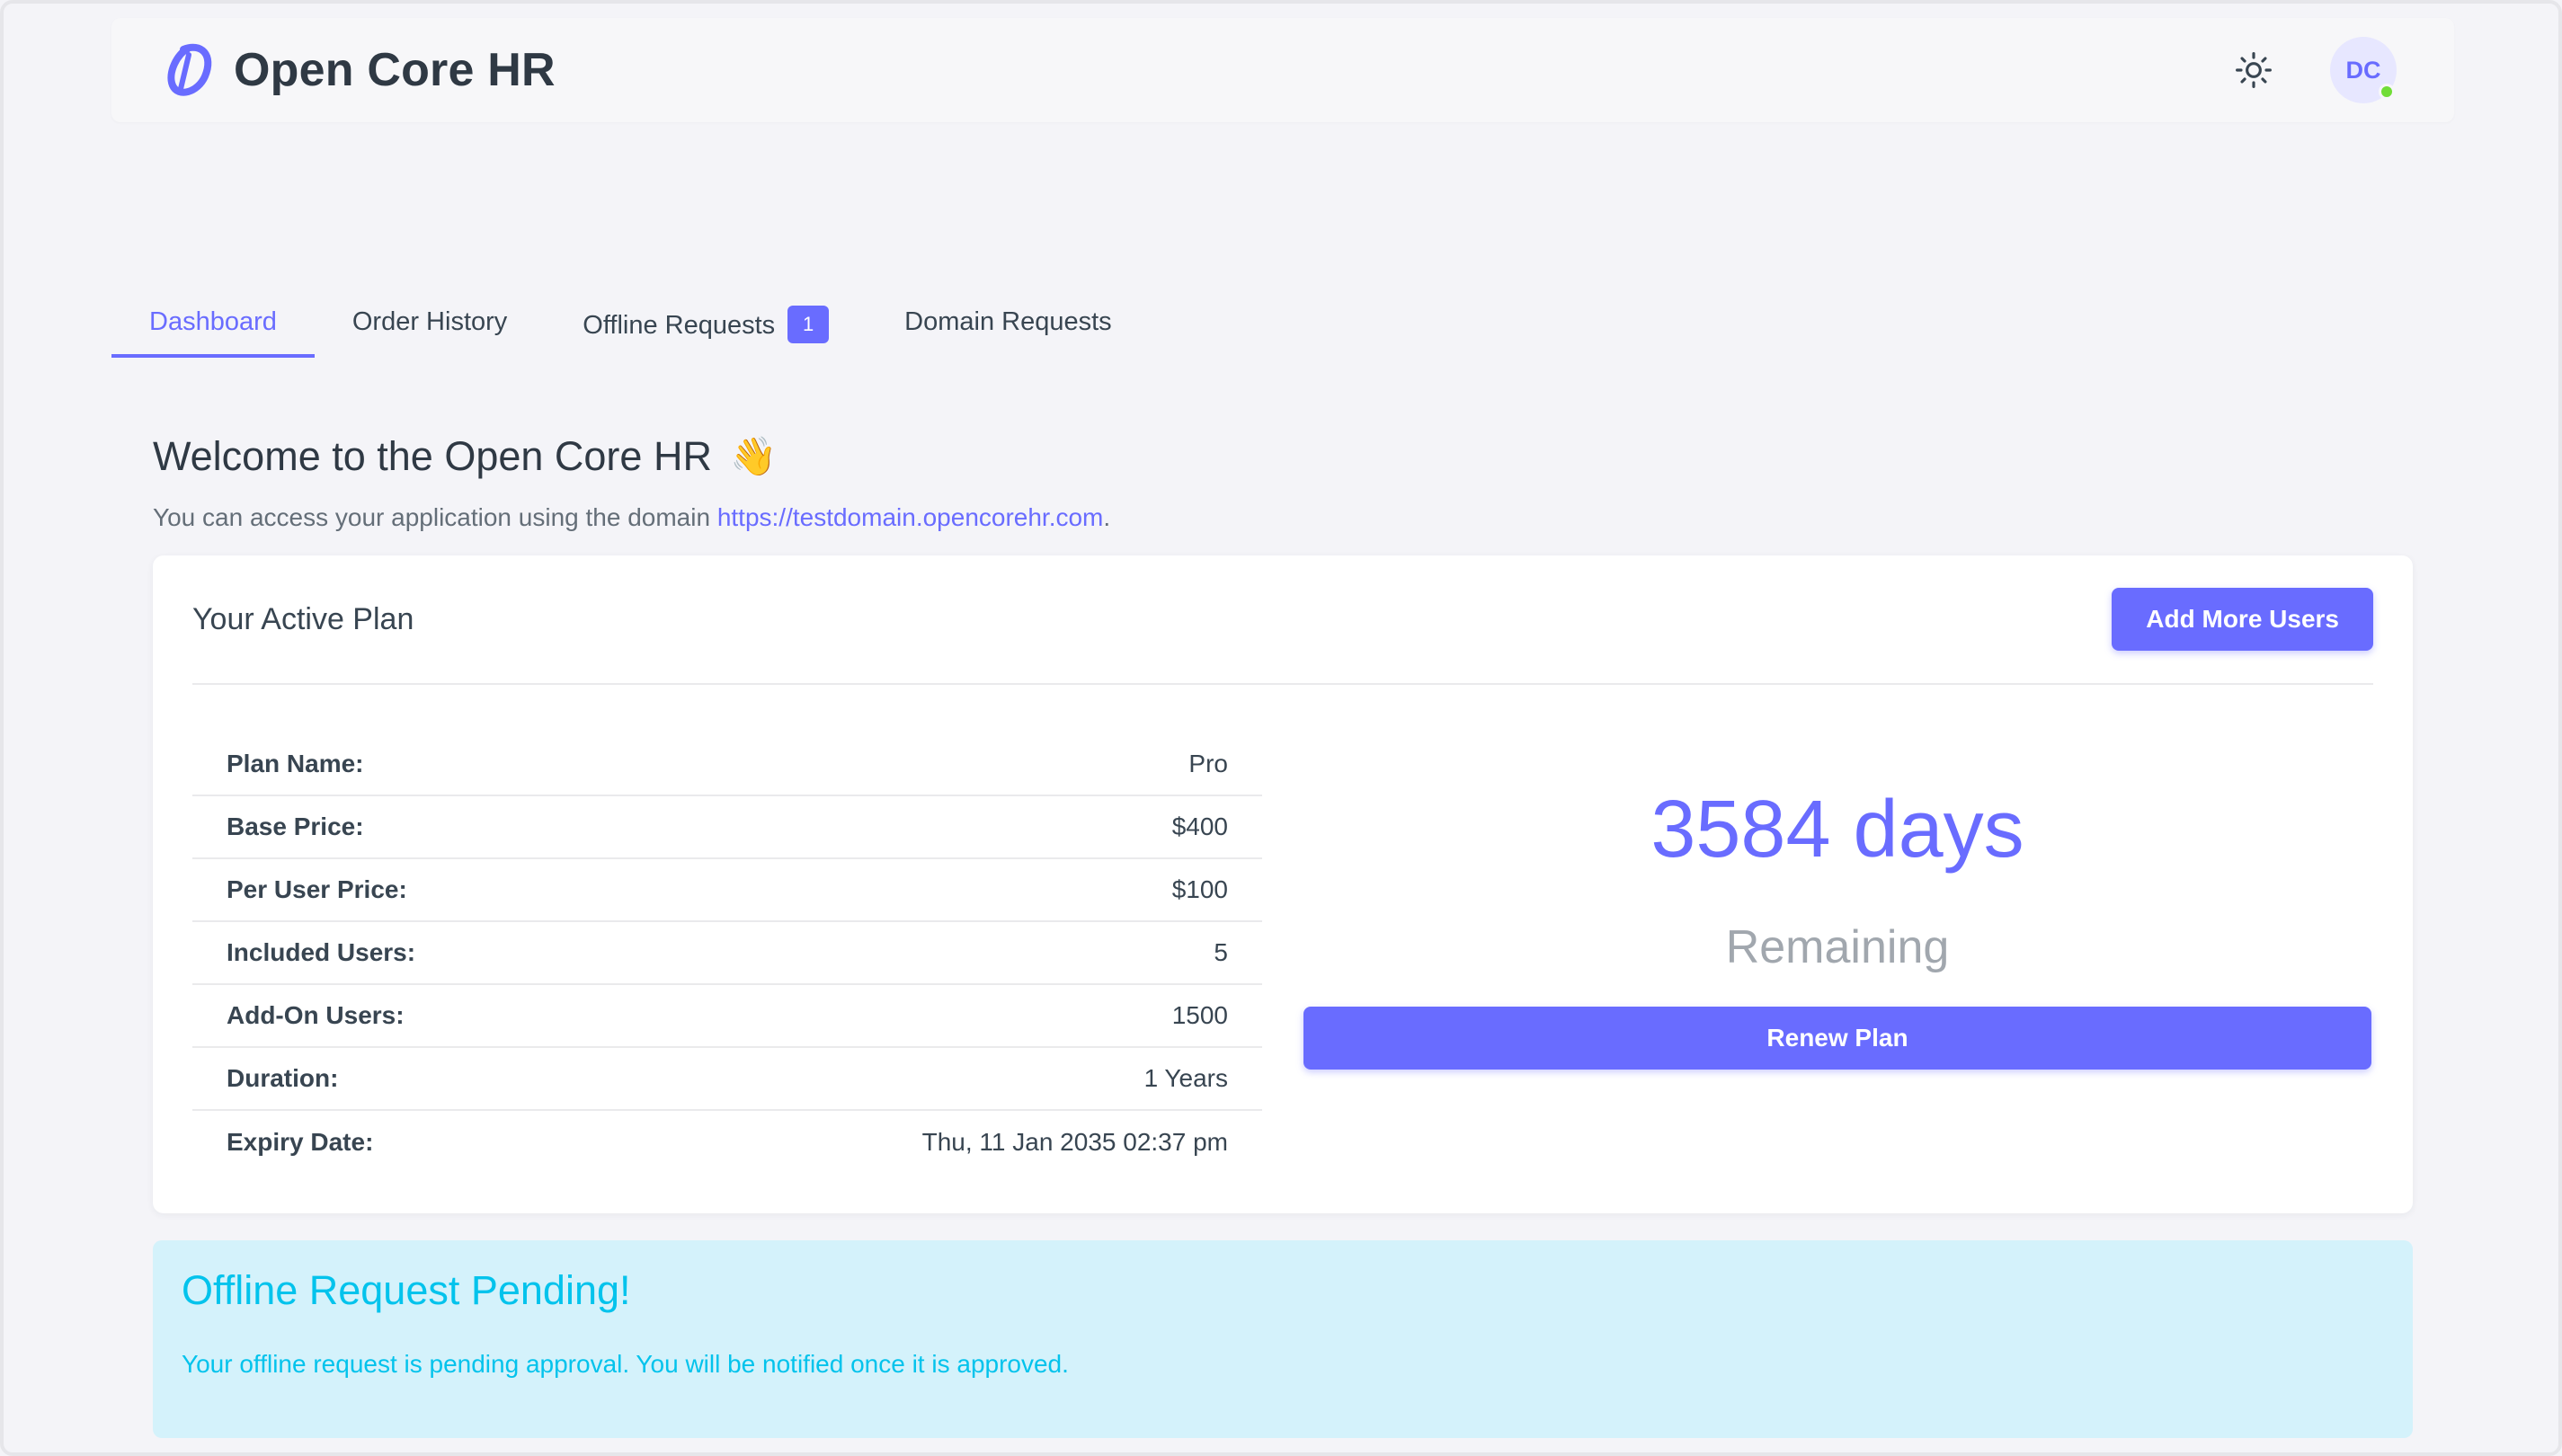 This screenshot has height=1456, width=2562. I want to click on row-label: Duration:, so click(283, 1078).